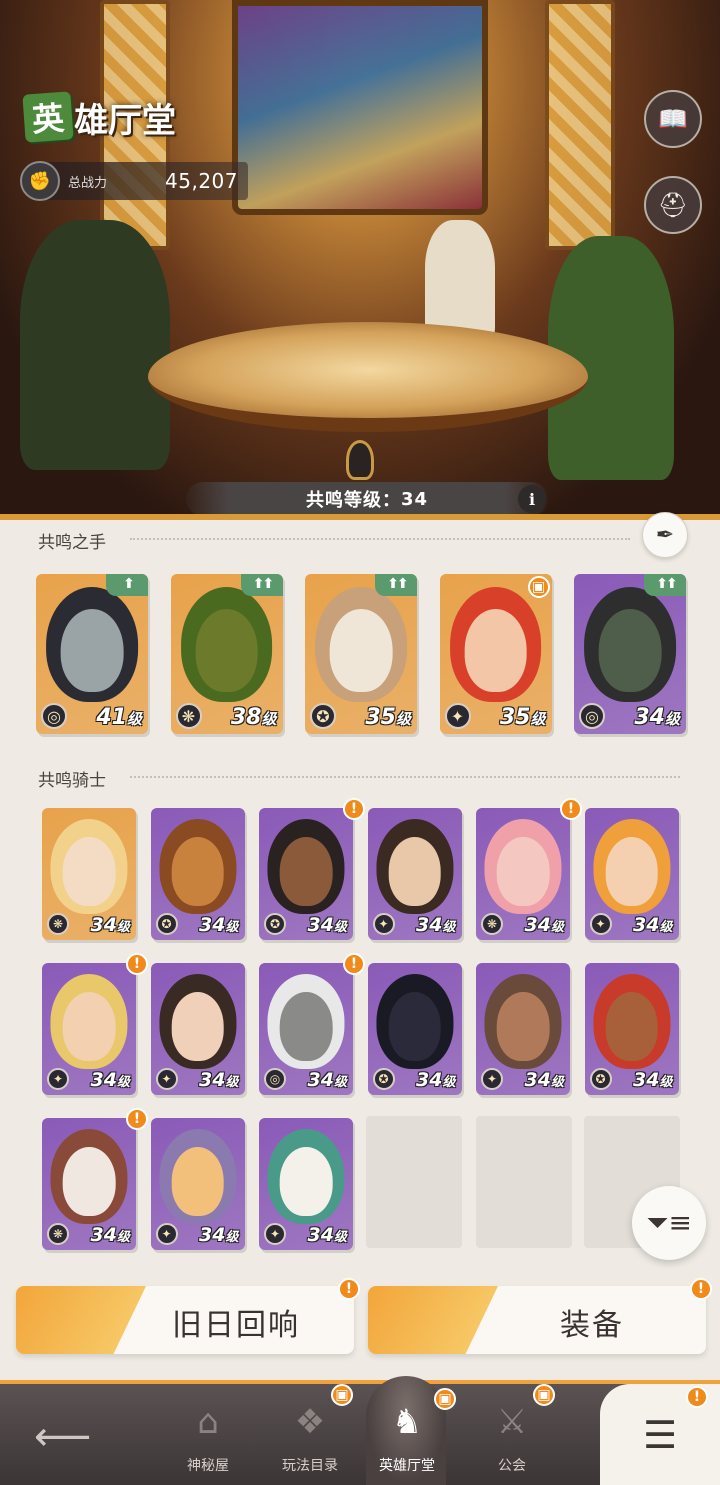 The image size is (720, 1485). What do you see at coordinates (226, 654) in the screenshot?
I see `hero-card: ❋ 38级 ⬆⬆` at bounding box center [226, 654].